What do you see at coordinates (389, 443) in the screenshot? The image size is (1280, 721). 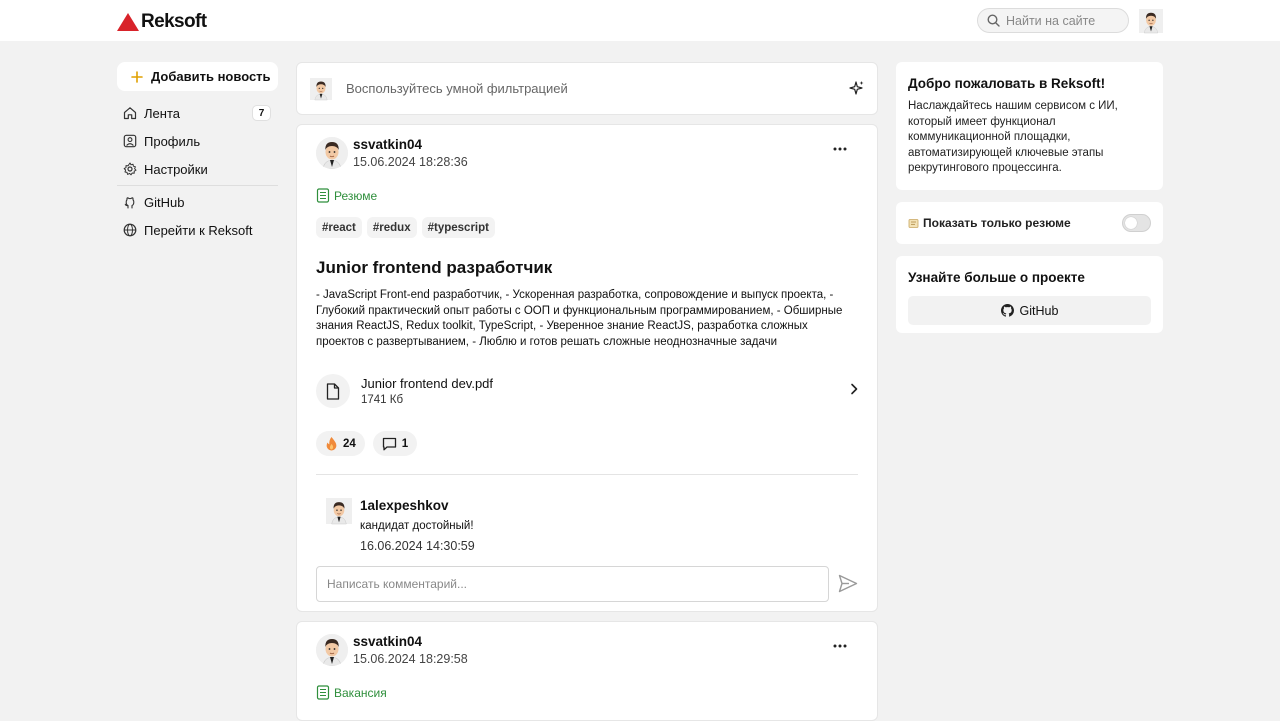 I see `comment-icon` at bounding box center [389, 443].